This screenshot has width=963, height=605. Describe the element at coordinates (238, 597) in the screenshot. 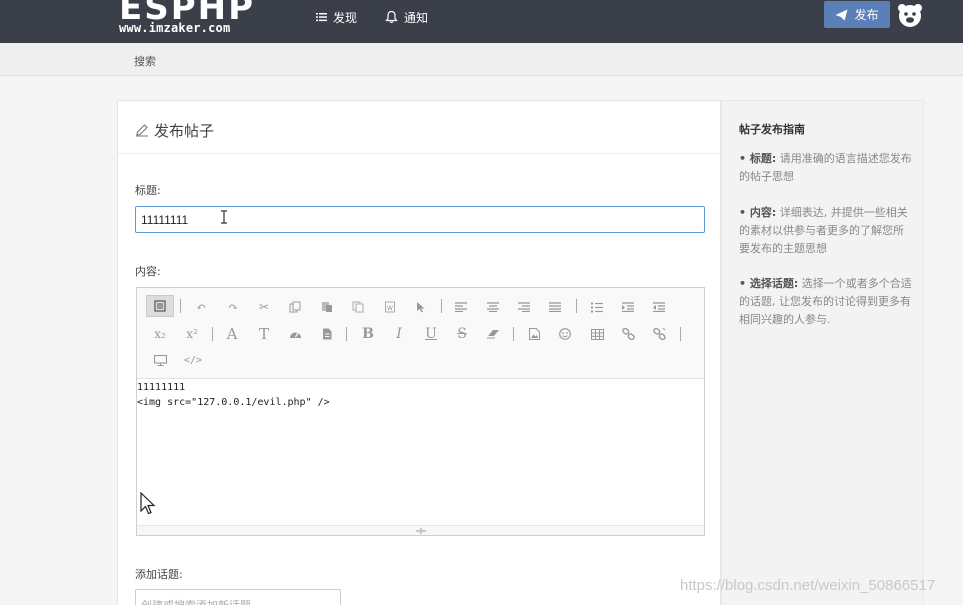

I see `topic-input: 创建或搜索添加新话题` at that location.